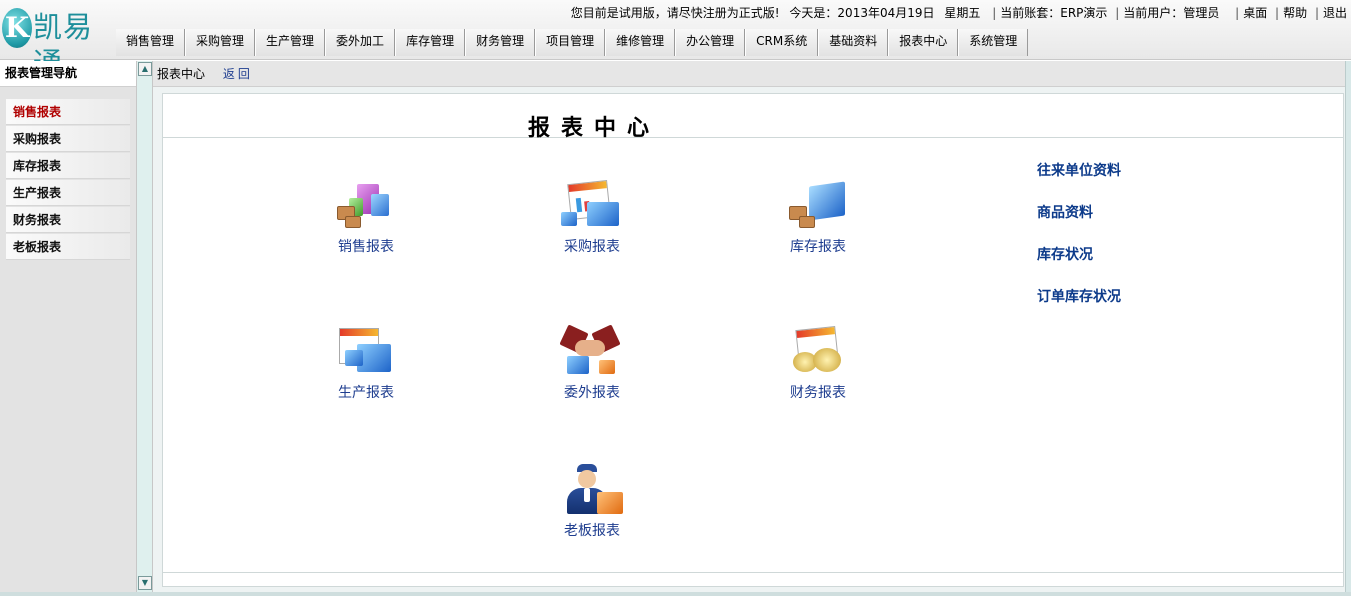  What do you see at coordinates (68, 328) in the screenshot?
I see `left-nav: 报表管理导航 销售报表 采购报表 库存报表 生产报表 财务报表 老板报表` at bounding box center [68, 328].